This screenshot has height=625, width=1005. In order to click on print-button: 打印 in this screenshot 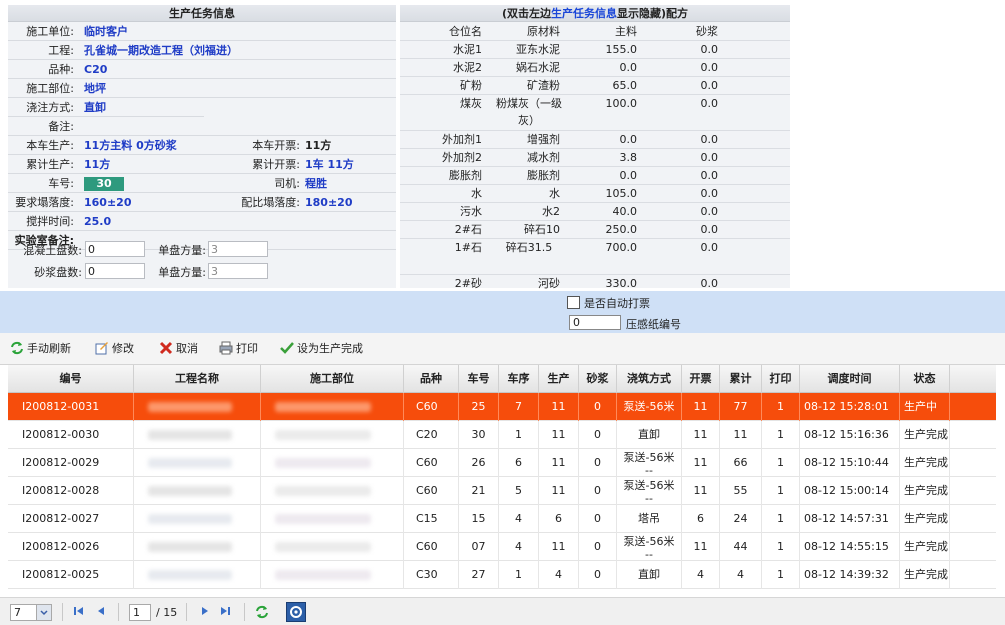, I will do `click(238, 349)`.